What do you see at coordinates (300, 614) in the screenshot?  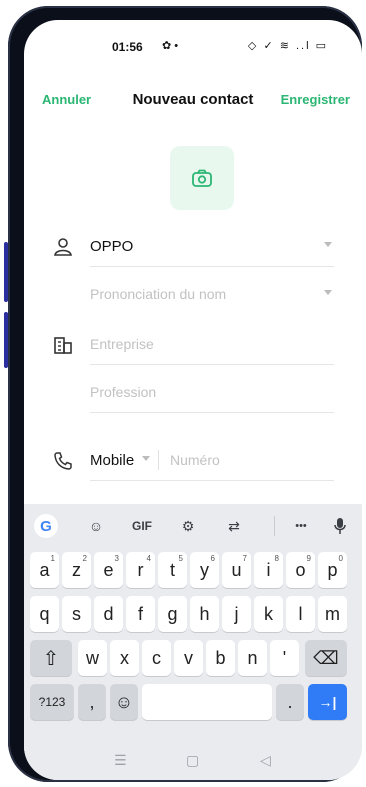 I see `key-l: l` at bounding box center [300, 614].